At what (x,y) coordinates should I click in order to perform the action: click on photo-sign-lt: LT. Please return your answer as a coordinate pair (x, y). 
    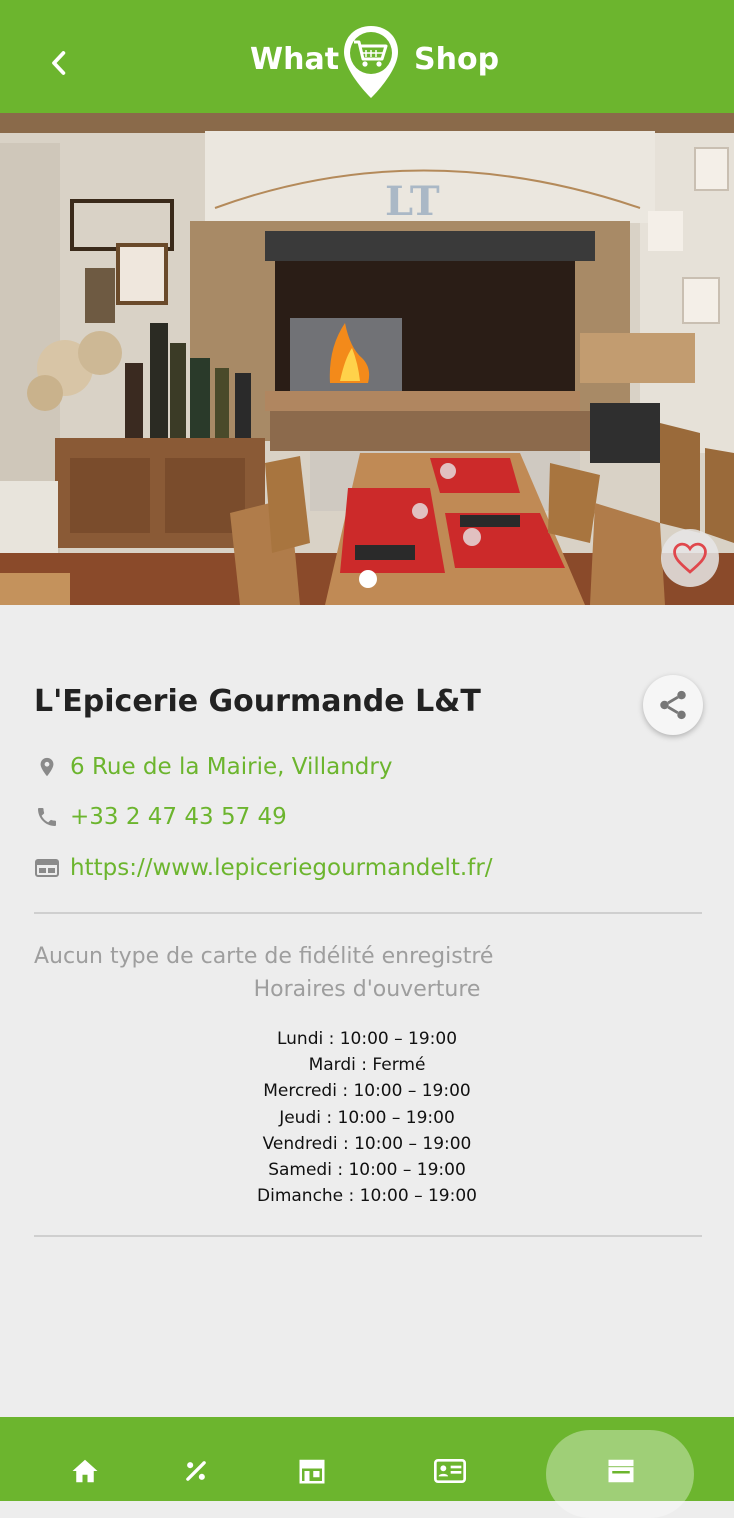
    Looking at the image, I should click on (412, 201).